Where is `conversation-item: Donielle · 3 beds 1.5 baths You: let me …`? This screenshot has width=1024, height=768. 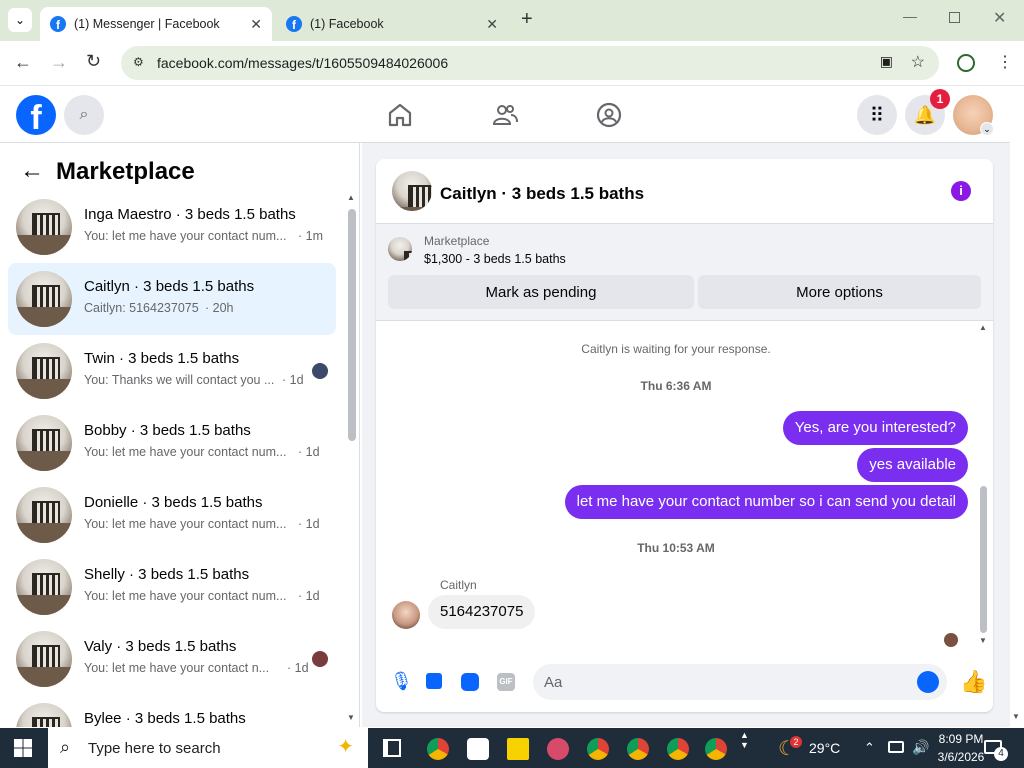
conversation-item: Donielle · 3 beds 1.5 baths You: let me … is located at coordinates (172, 515).